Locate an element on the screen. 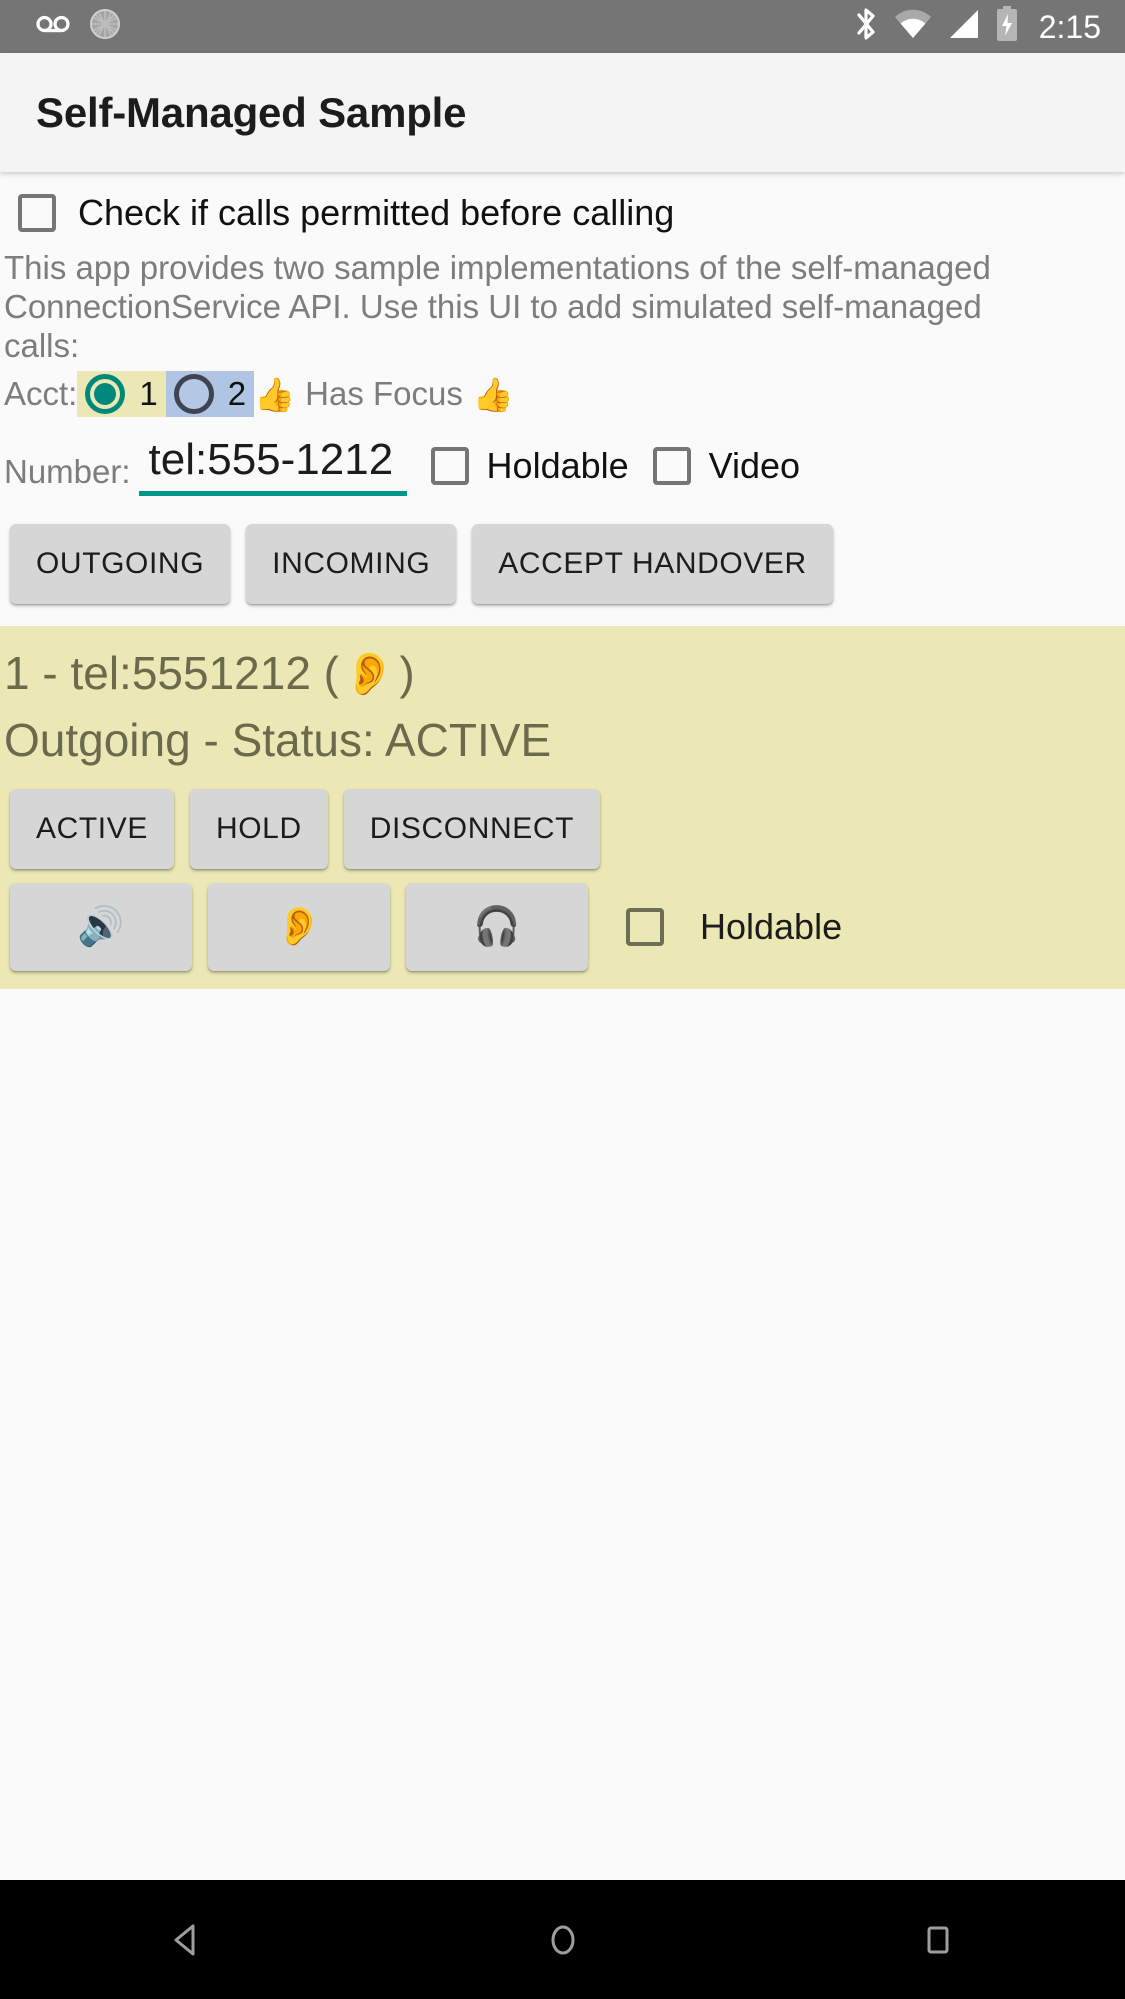 This screenshot has width=1125, height=1999. number-input: tel:555-1212 is located at coordinates (272, 466).